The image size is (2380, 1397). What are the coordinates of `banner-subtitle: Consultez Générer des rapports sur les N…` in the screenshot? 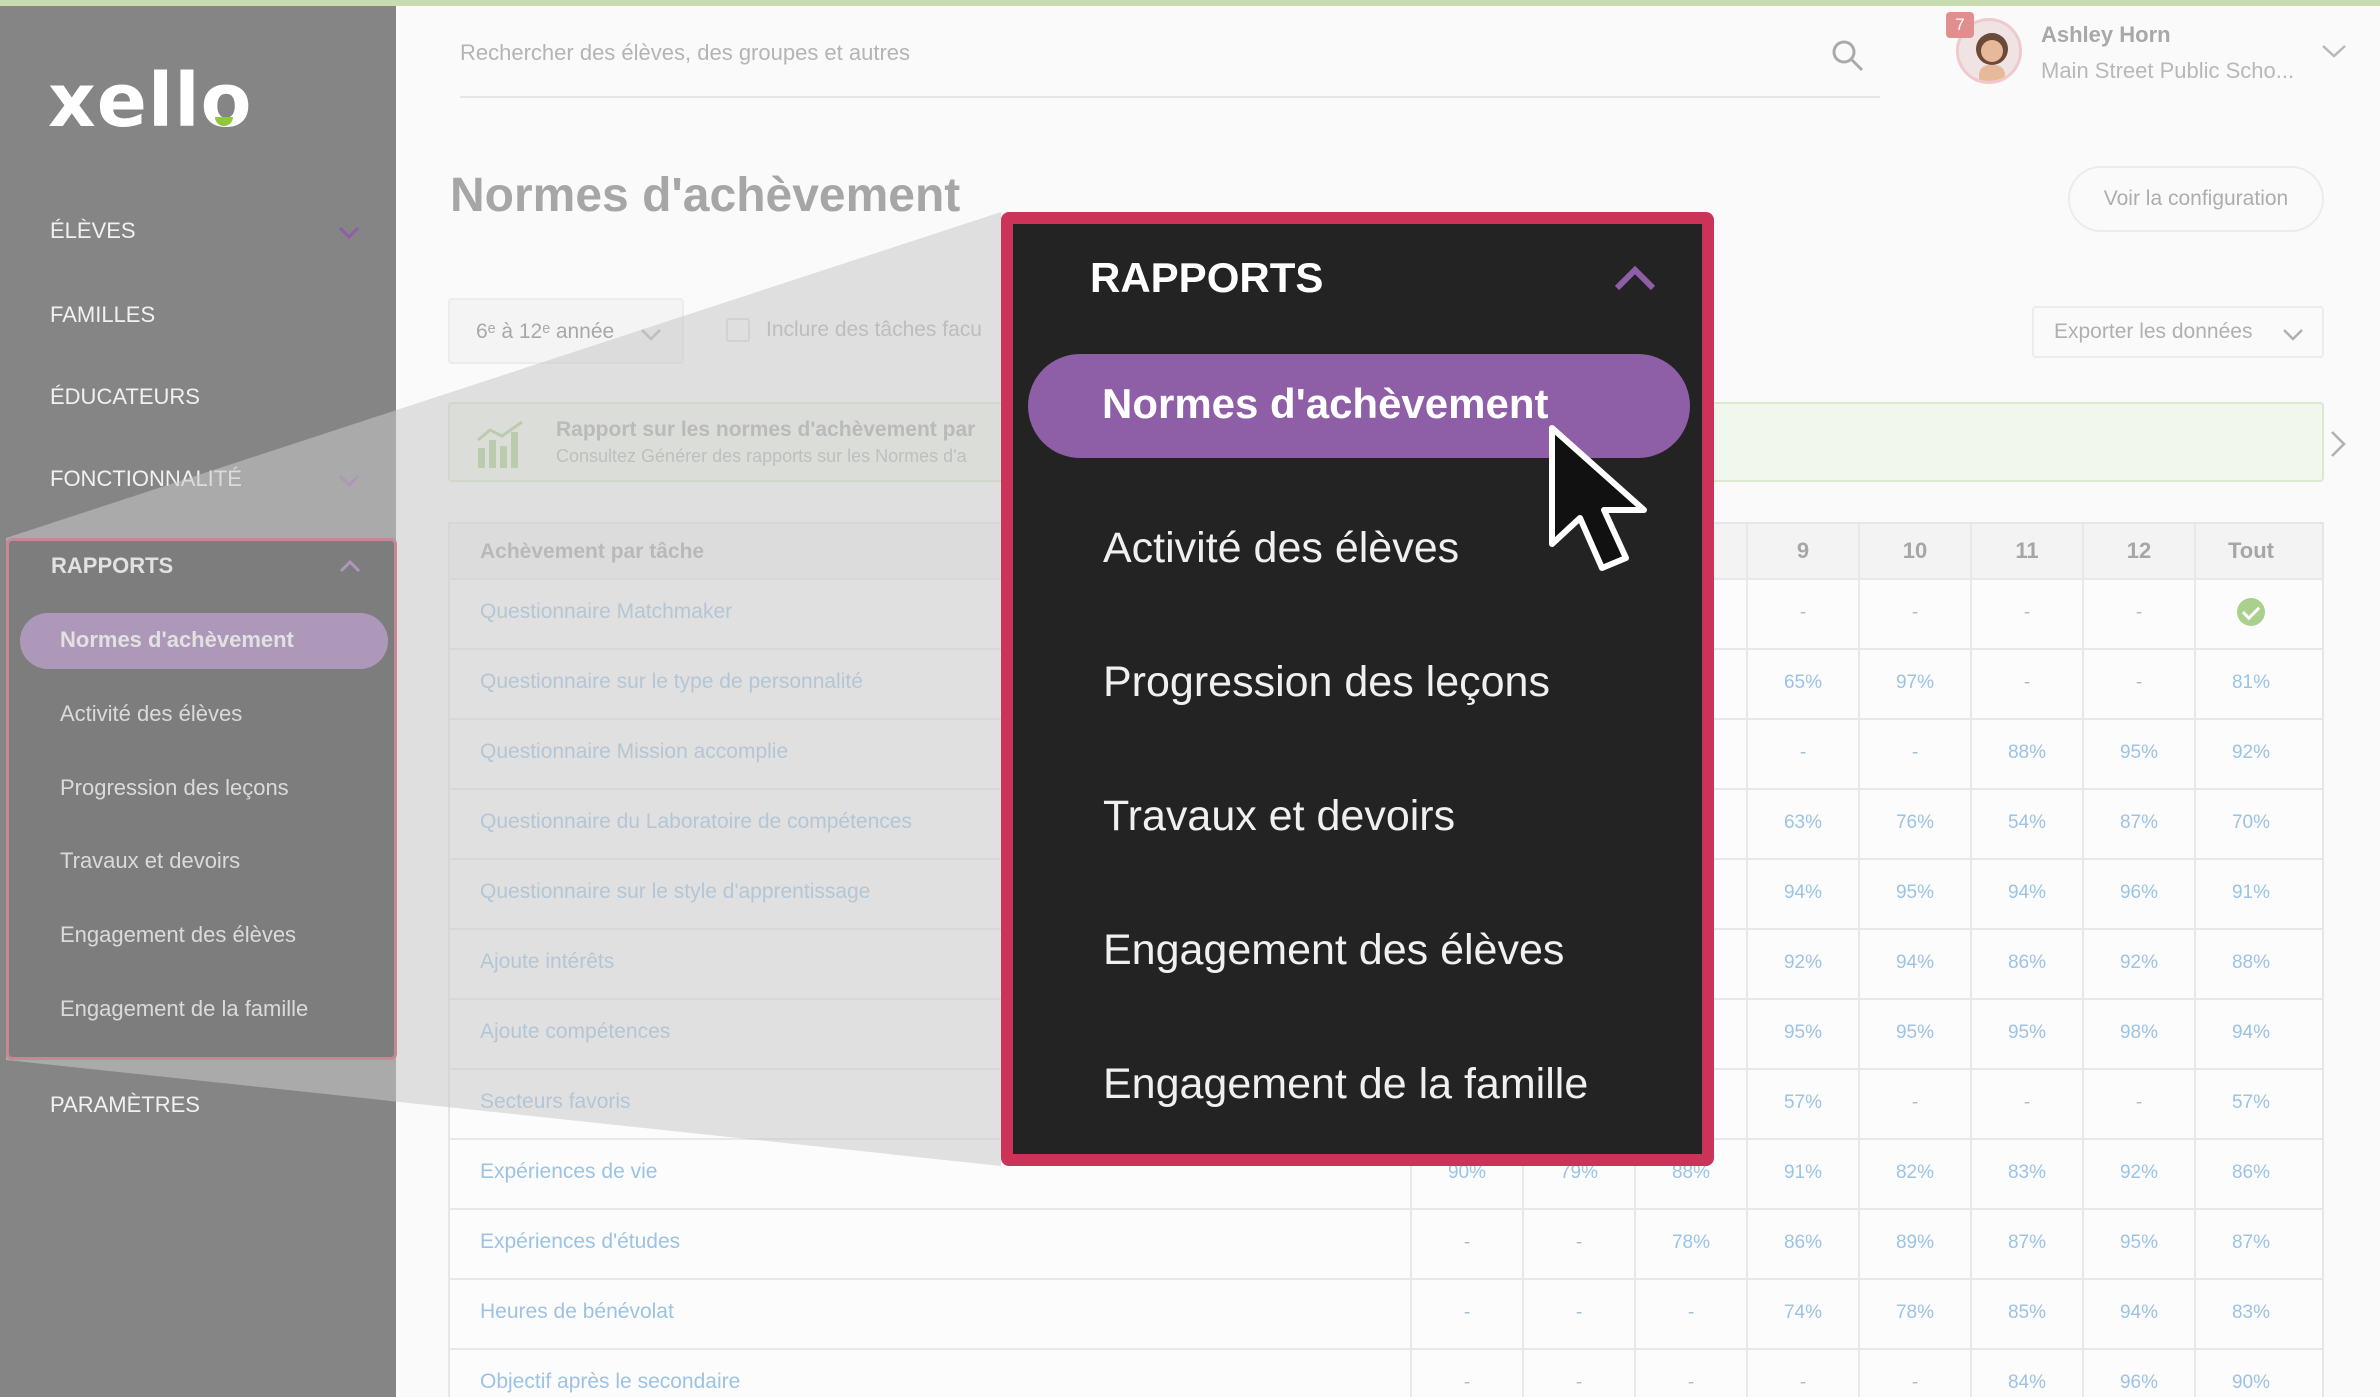 It's located at (761, 456).